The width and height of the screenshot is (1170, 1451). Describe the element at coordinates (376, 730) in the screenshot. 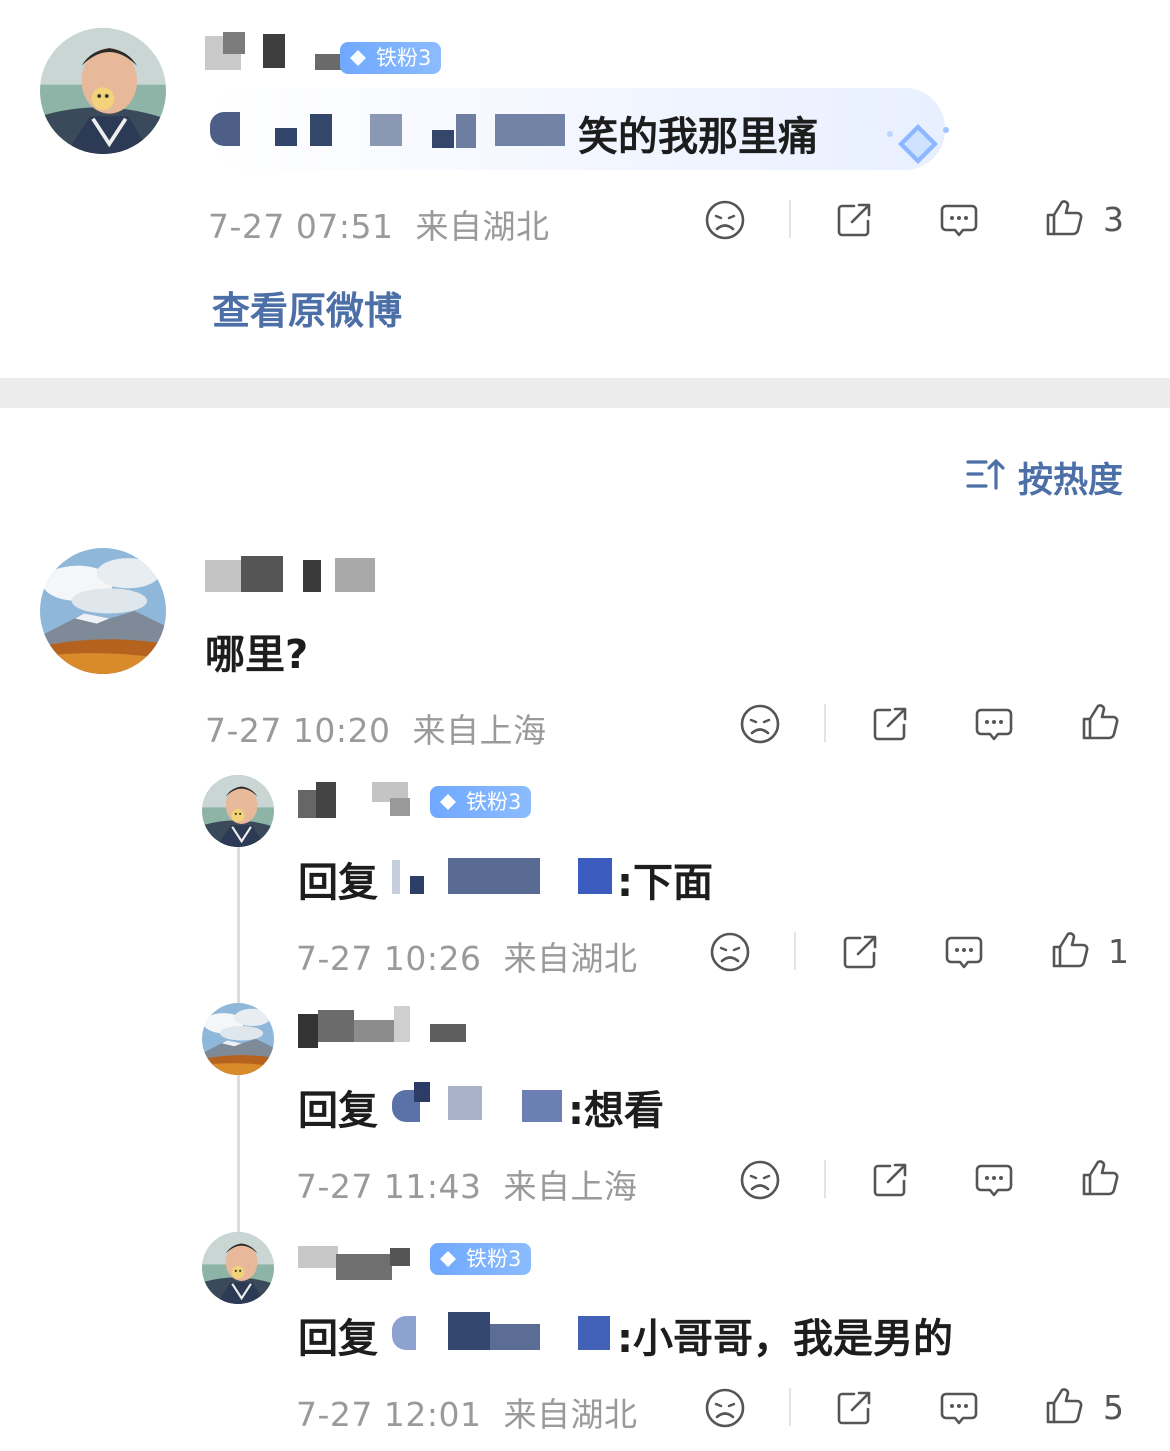

I see `comment-meta: 7-27 10:20 来自上海` at that location.